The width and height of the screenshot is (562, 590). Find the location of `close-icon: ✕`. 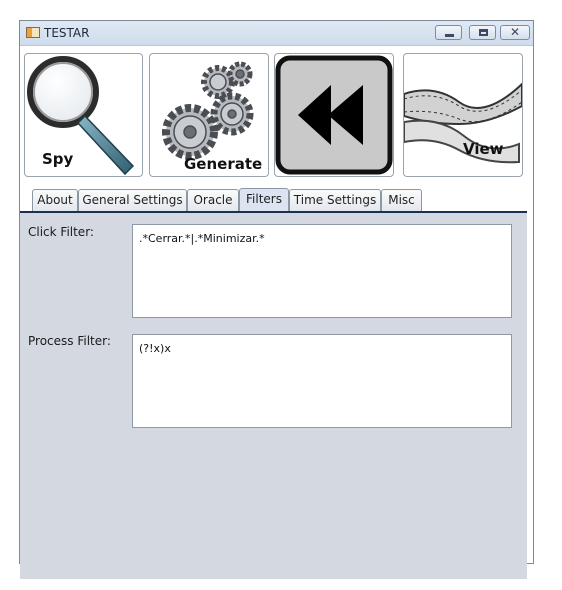

close-icon: ✕ is located at coordinates (515, 32).